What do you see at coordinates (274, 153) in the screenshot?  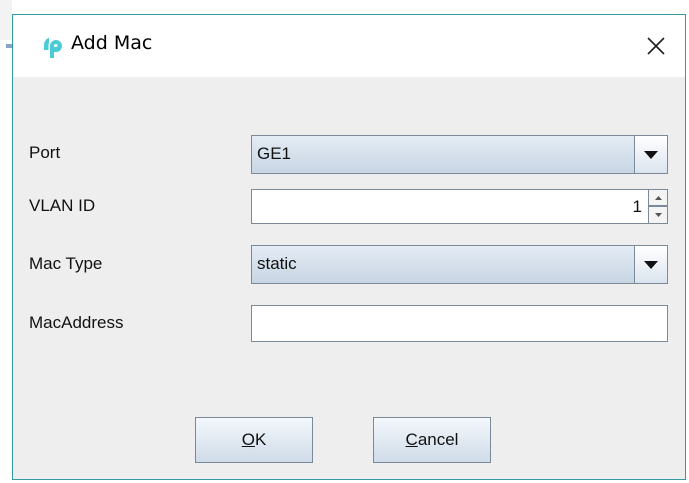 I see `port-selected-value: GE1` at bounding box center [274, 153].